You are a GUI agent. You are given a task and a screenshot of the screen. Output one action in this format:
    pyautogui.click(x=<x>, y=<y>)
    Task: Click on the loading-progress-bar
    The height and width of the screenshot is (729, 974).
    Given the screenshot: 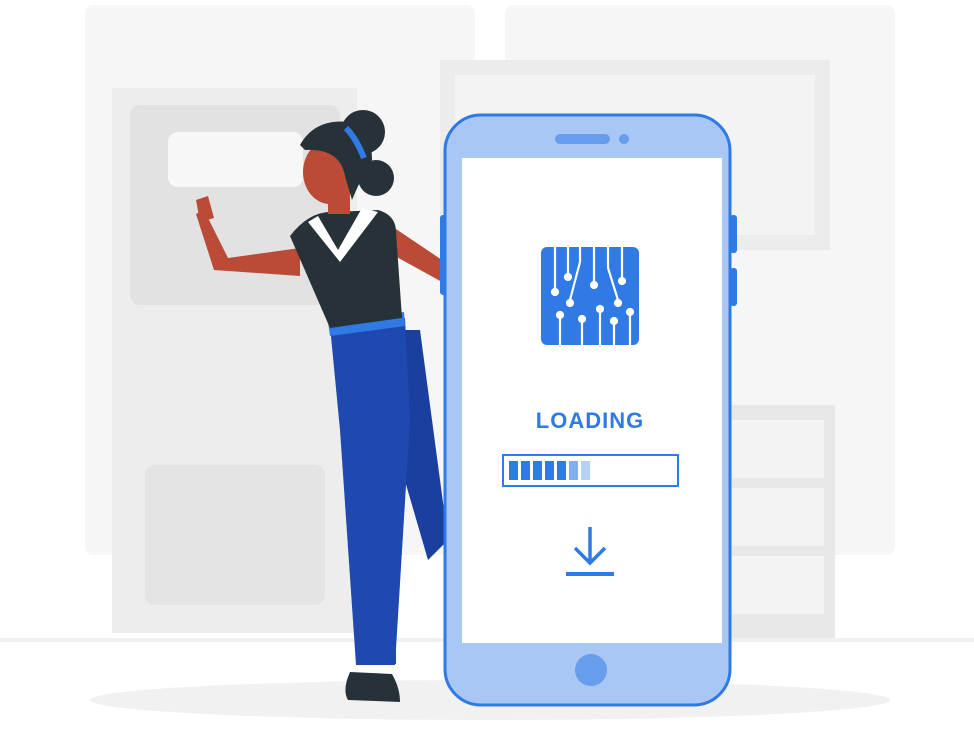 What is the action you would take?
    pyautogui.click(x=590, y=470)
    